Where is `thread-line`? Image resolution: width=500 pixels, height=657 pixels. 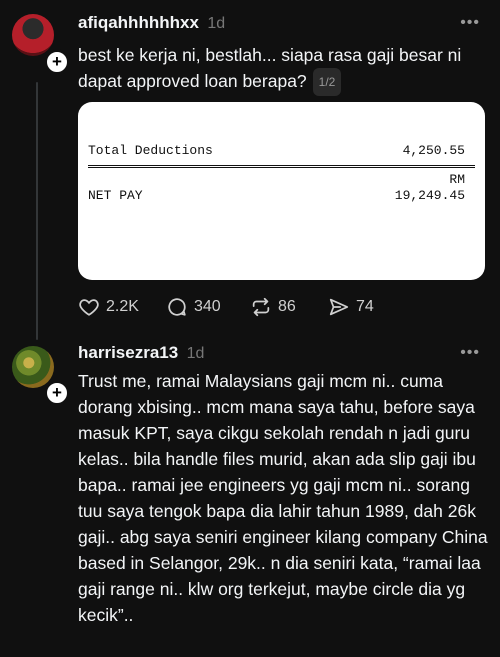 thread-line is located at coordinates (37, 211).